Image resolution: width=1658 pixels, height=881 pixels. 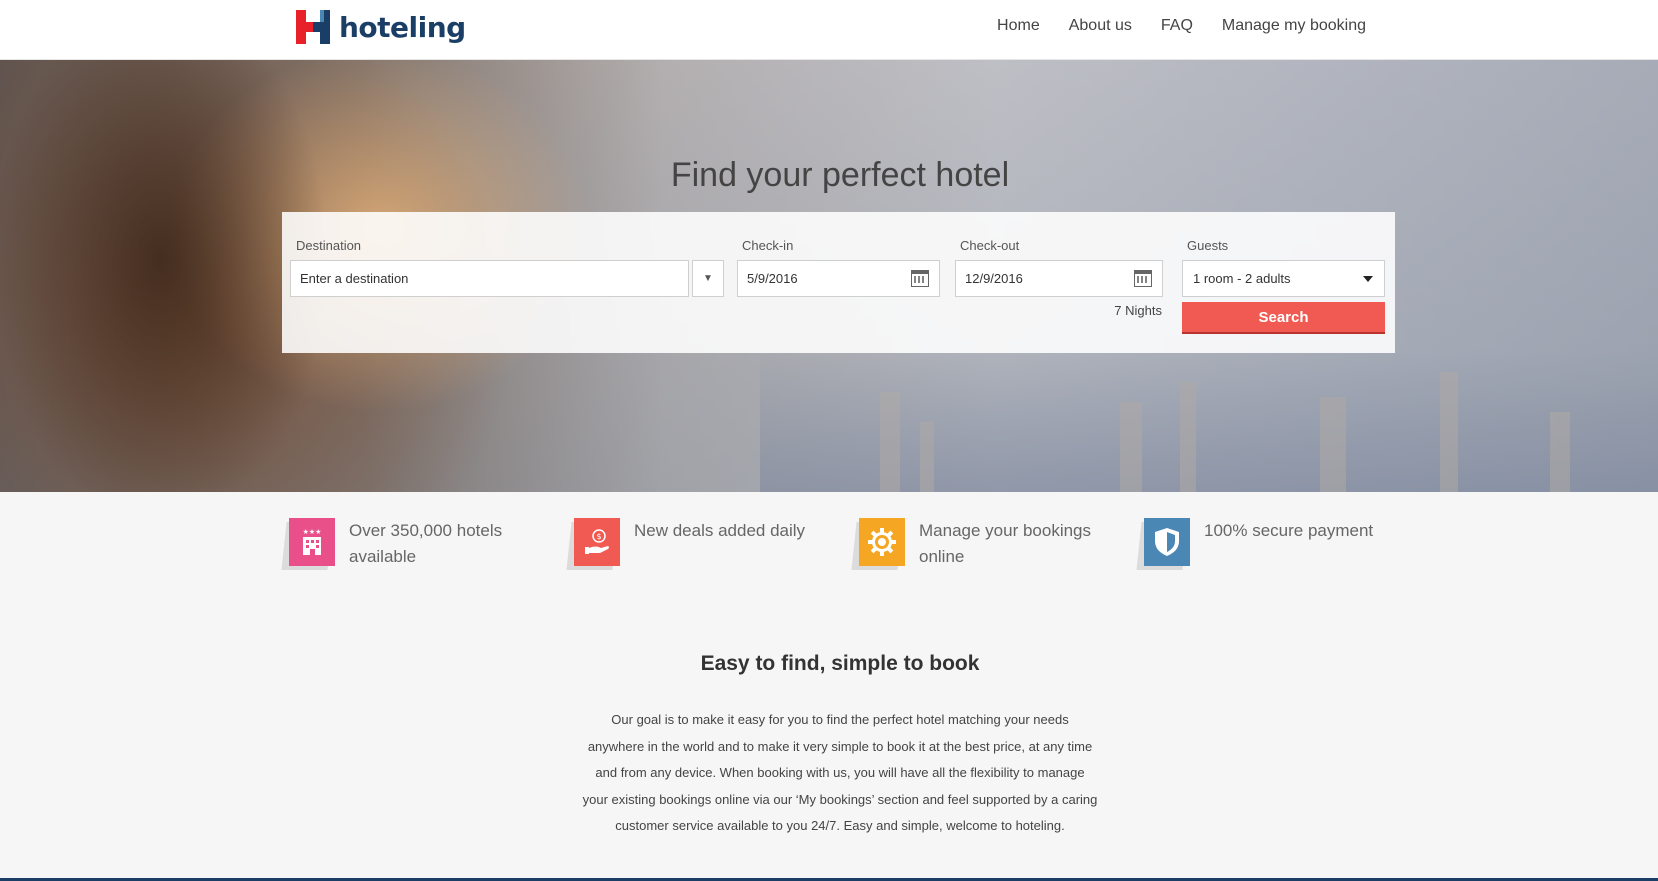 I want to click on caret-down-icon, so click(x=1368, y=279).